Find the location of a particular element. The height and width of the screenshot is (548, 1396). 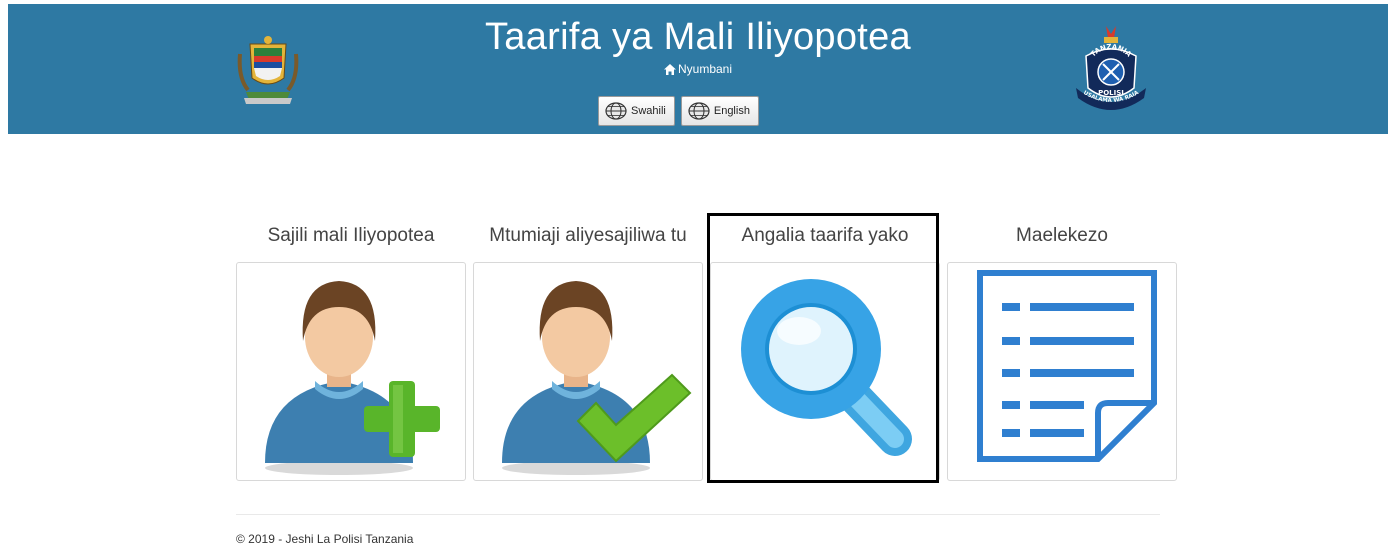

document-list-icon is located at coordinates (1067, 366).